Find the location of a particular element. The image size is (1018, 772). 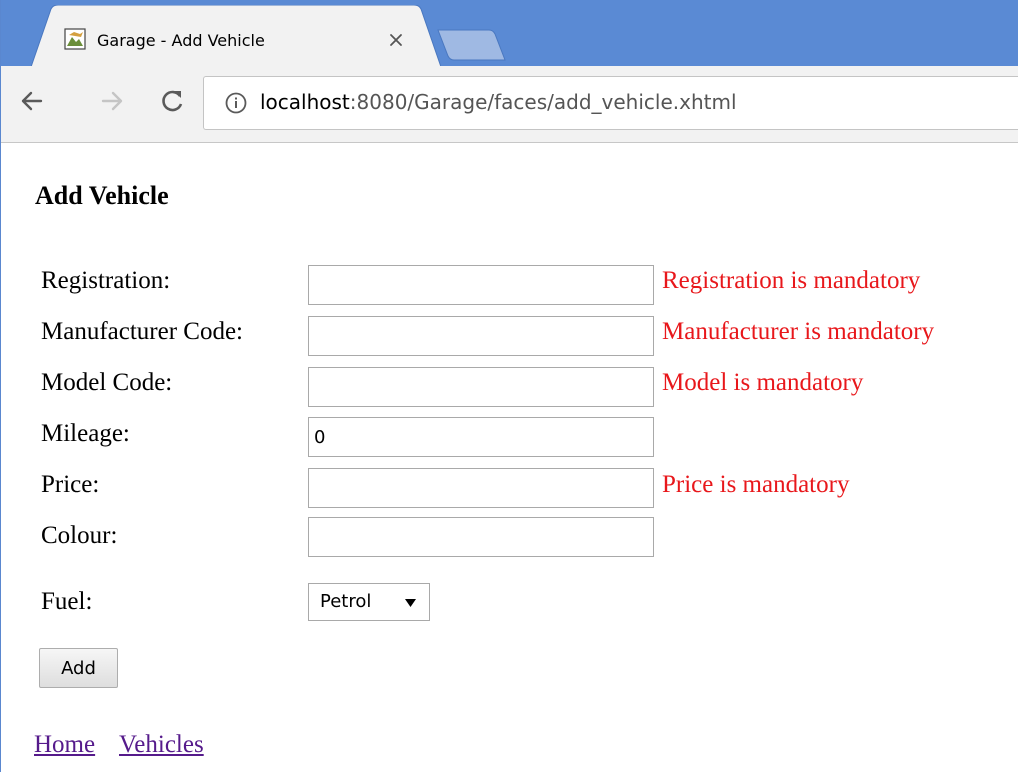

tab-add-vehicle: Garage - Add Vehicle is located at coordinates (236, 37).